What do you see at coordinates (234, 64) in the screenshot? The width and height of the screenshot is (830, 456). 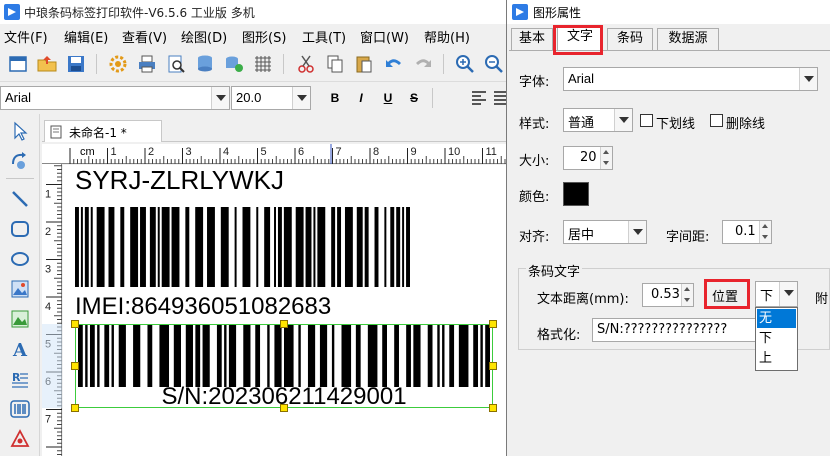 I see `database-connect-icon` at bounding box center [234, 64].